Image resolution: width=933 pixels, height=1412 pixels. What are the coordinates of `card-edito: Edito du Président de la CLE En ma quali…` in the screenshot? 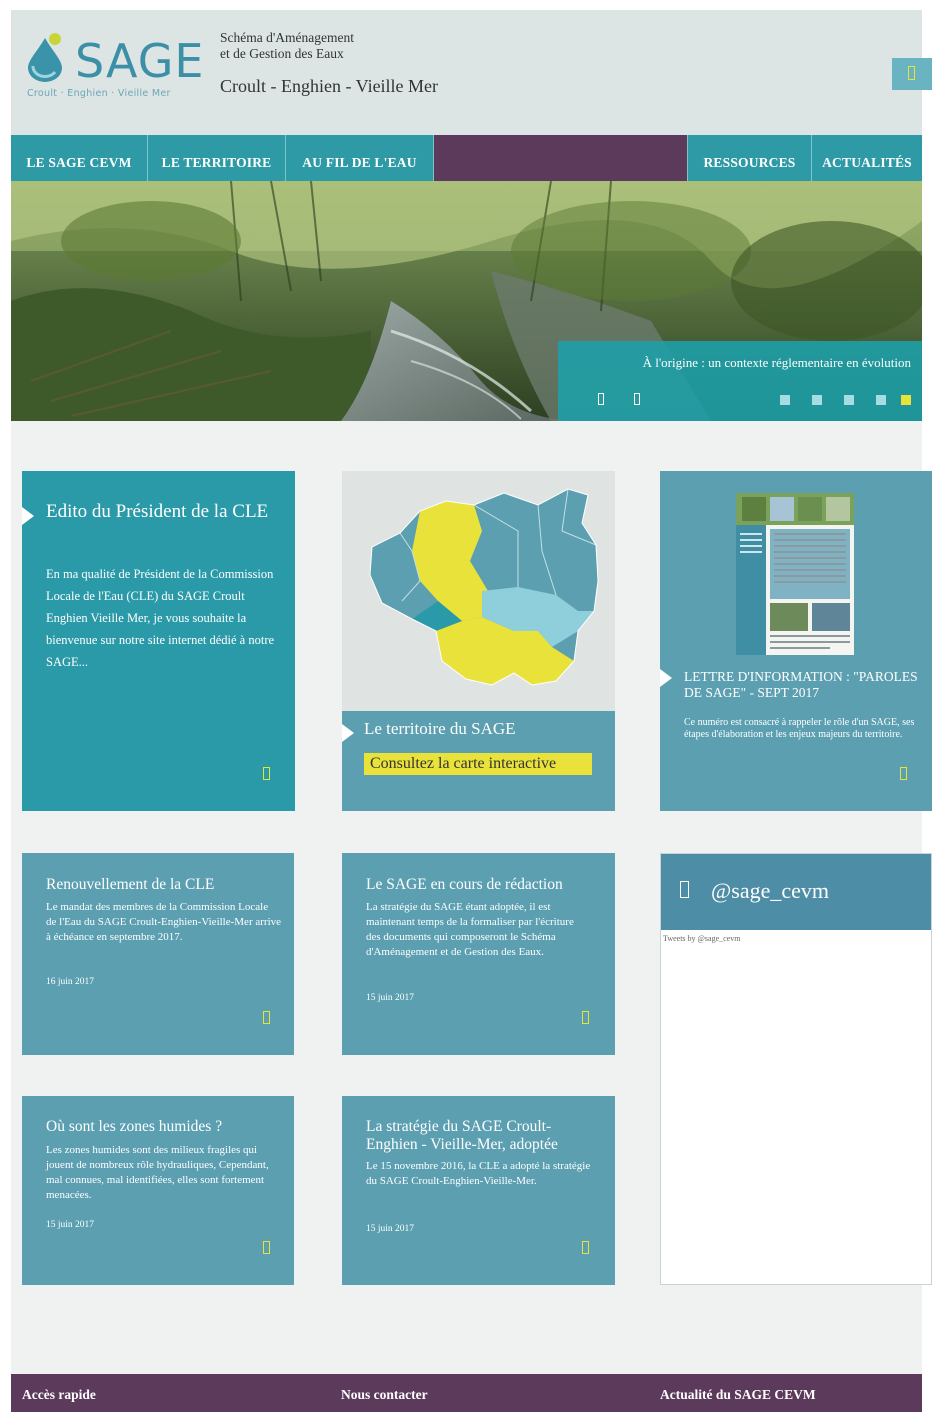 It's located at (158, 641).